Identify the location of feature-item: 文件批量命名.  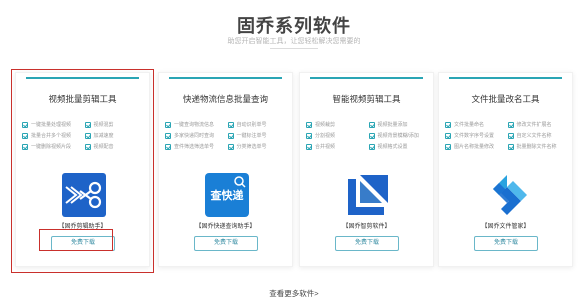
(475, 124).